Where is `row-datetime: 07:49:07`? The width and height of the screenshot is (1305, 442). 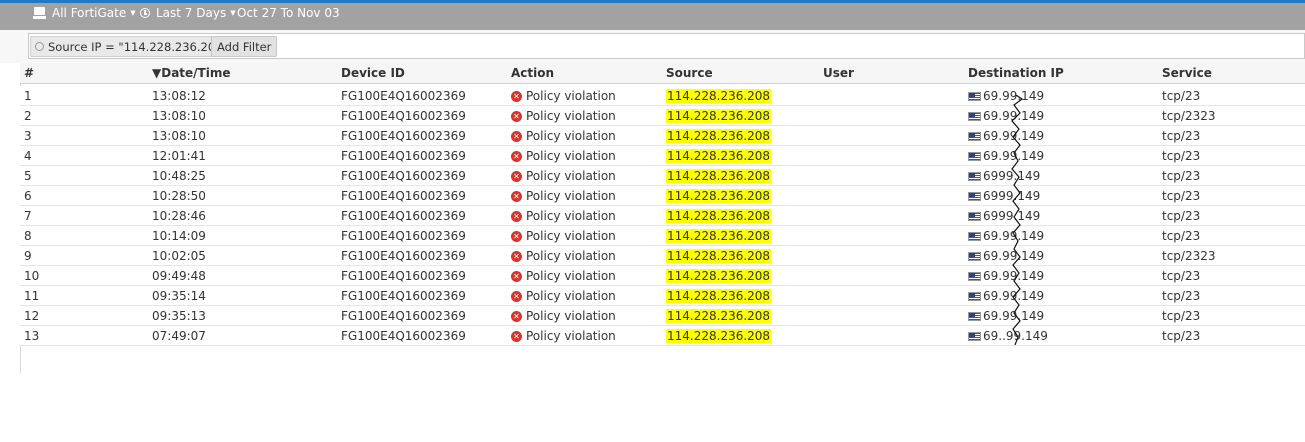 row-datetime: 07:49:07 is located at coordinates (179, 336).